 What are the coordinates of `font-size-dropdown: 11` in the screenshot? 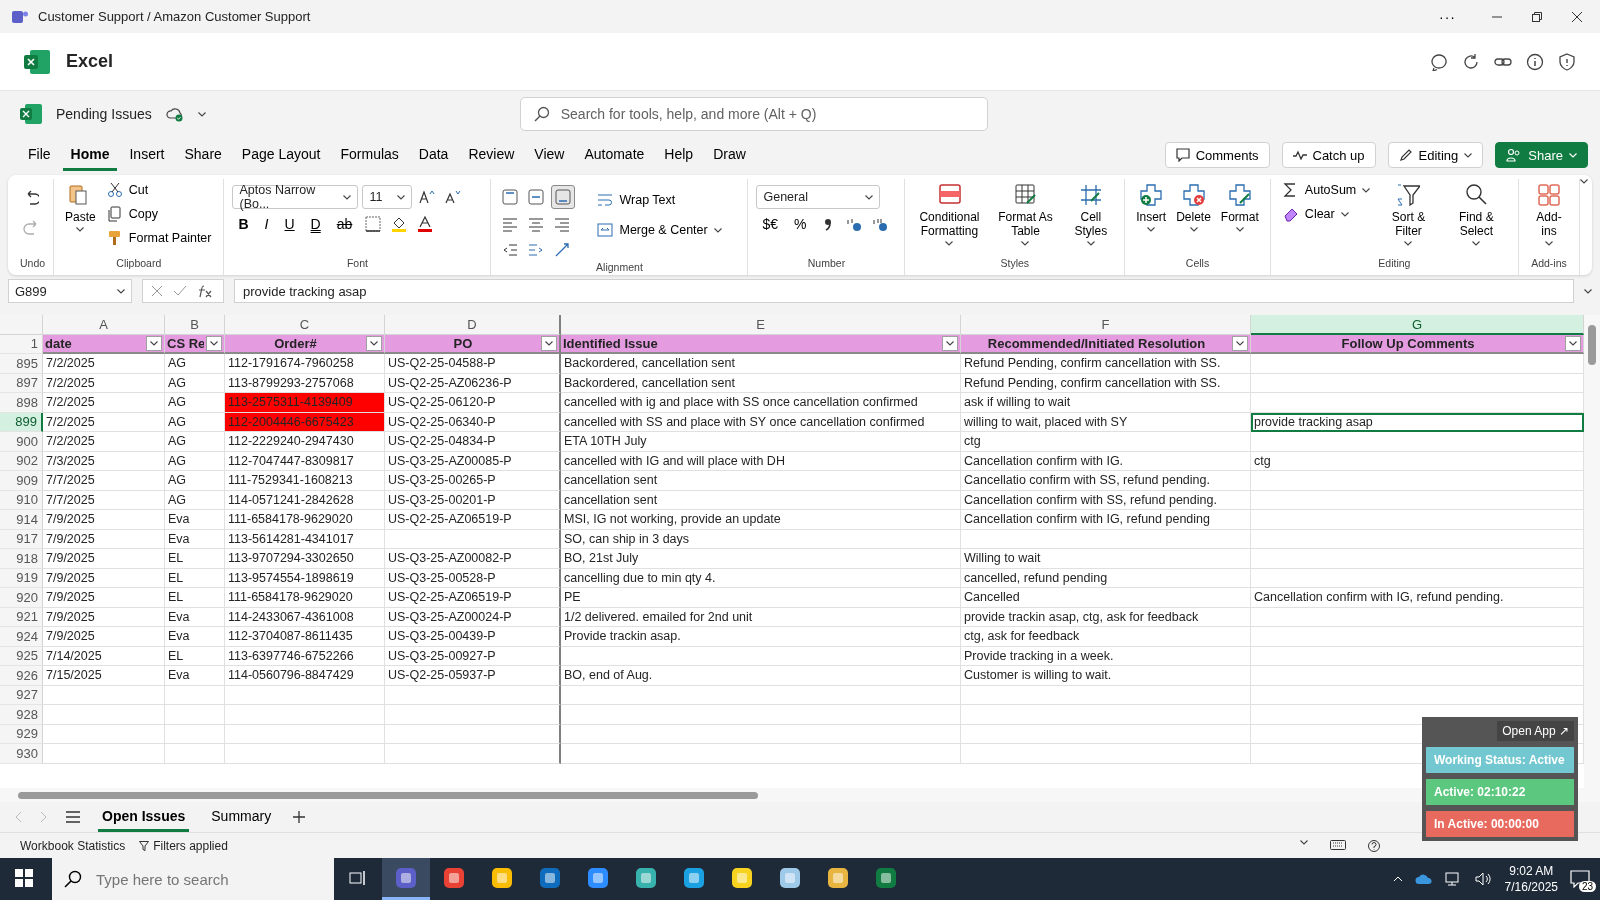 It's located at (387, 197).